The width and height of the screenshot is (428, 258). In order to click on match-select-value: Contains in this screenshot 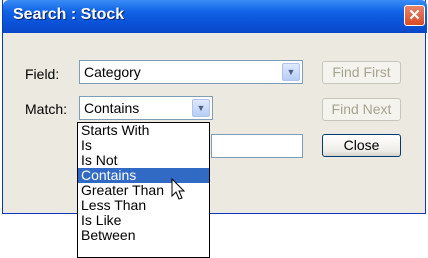, I will do `click(112, 108)`.